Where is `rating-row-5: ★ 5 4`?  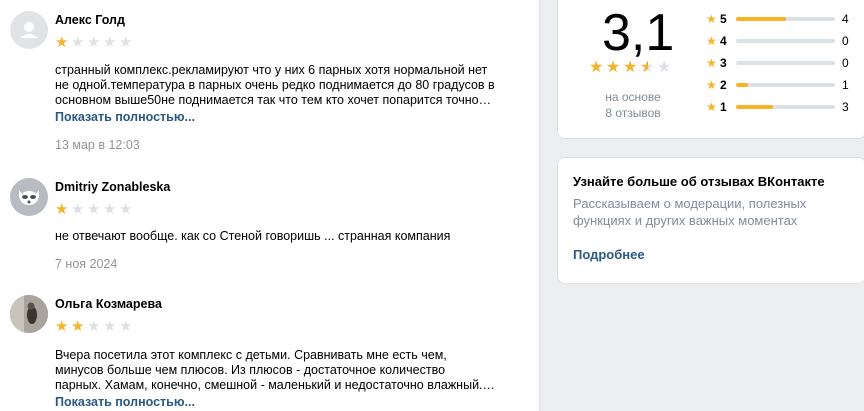 rating-row-5: ★ 5 4 is located at coordinates (781, 19).